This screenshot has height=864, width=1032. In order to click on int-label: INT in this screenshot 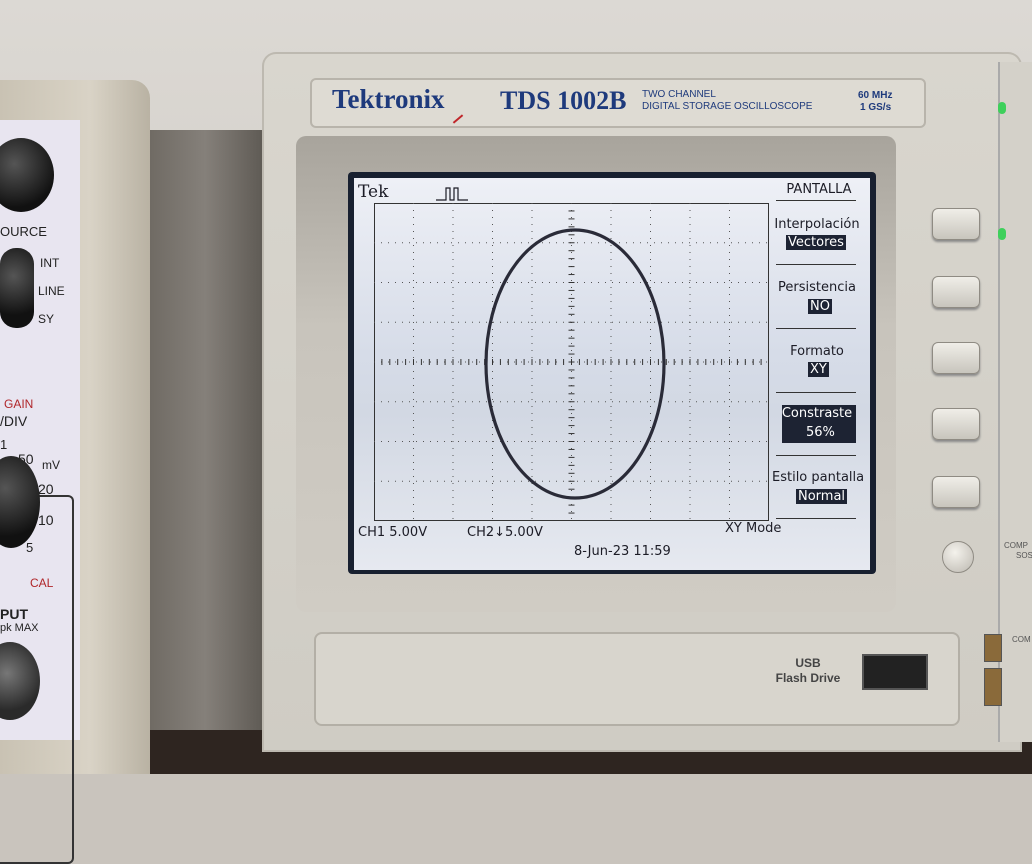, I will do `click(50, 263)`.